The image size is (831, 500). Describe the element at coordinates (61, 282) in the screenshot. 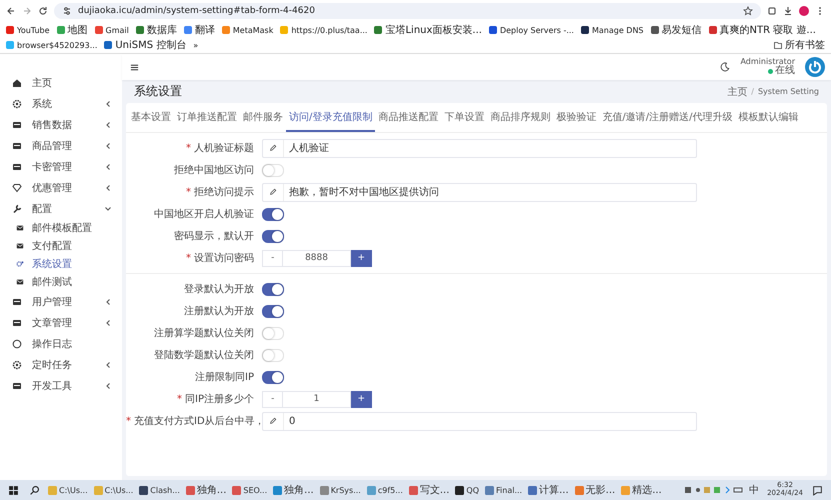

I see `sidebar-subitem: 邮件测试` at that location.